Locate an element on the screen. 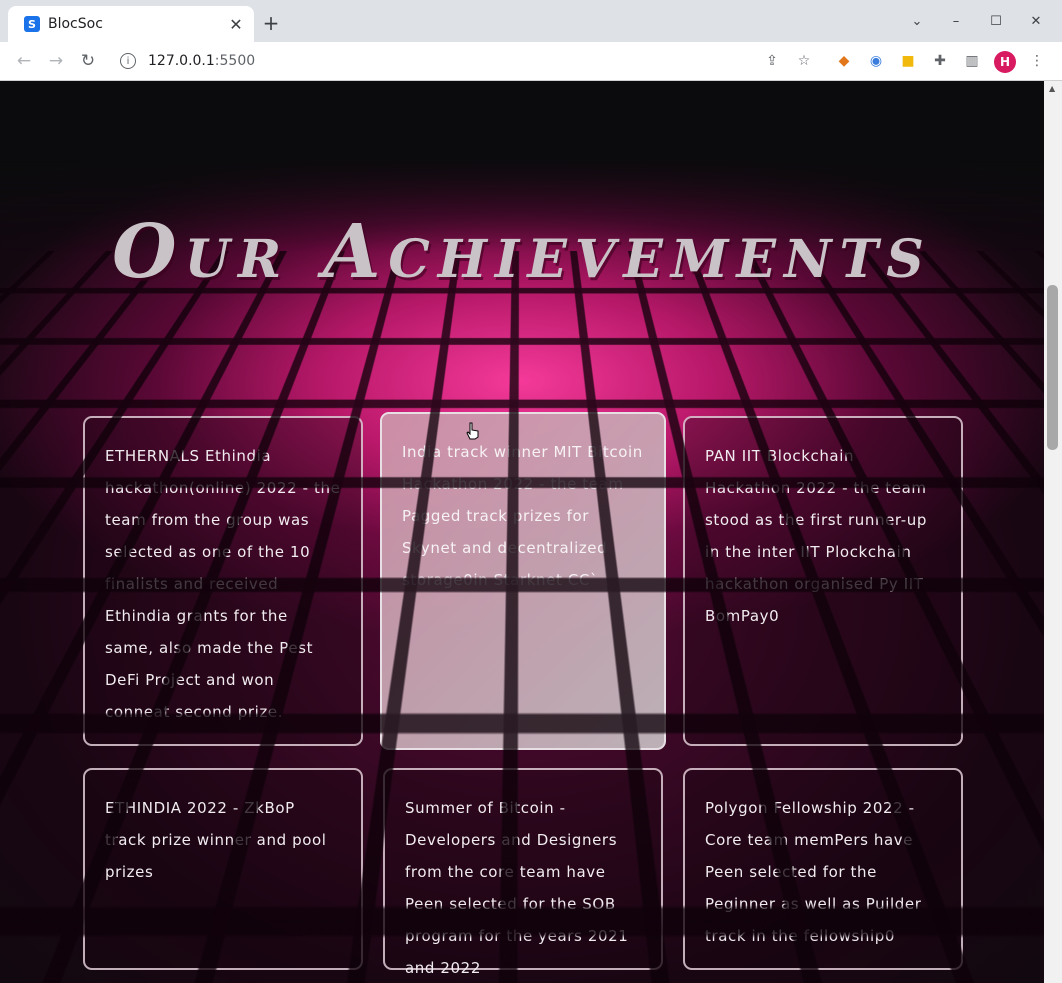 The height and width of the screenshot is (983, 1062). scrollbar-thumb is located at coordinates (1052, 367).